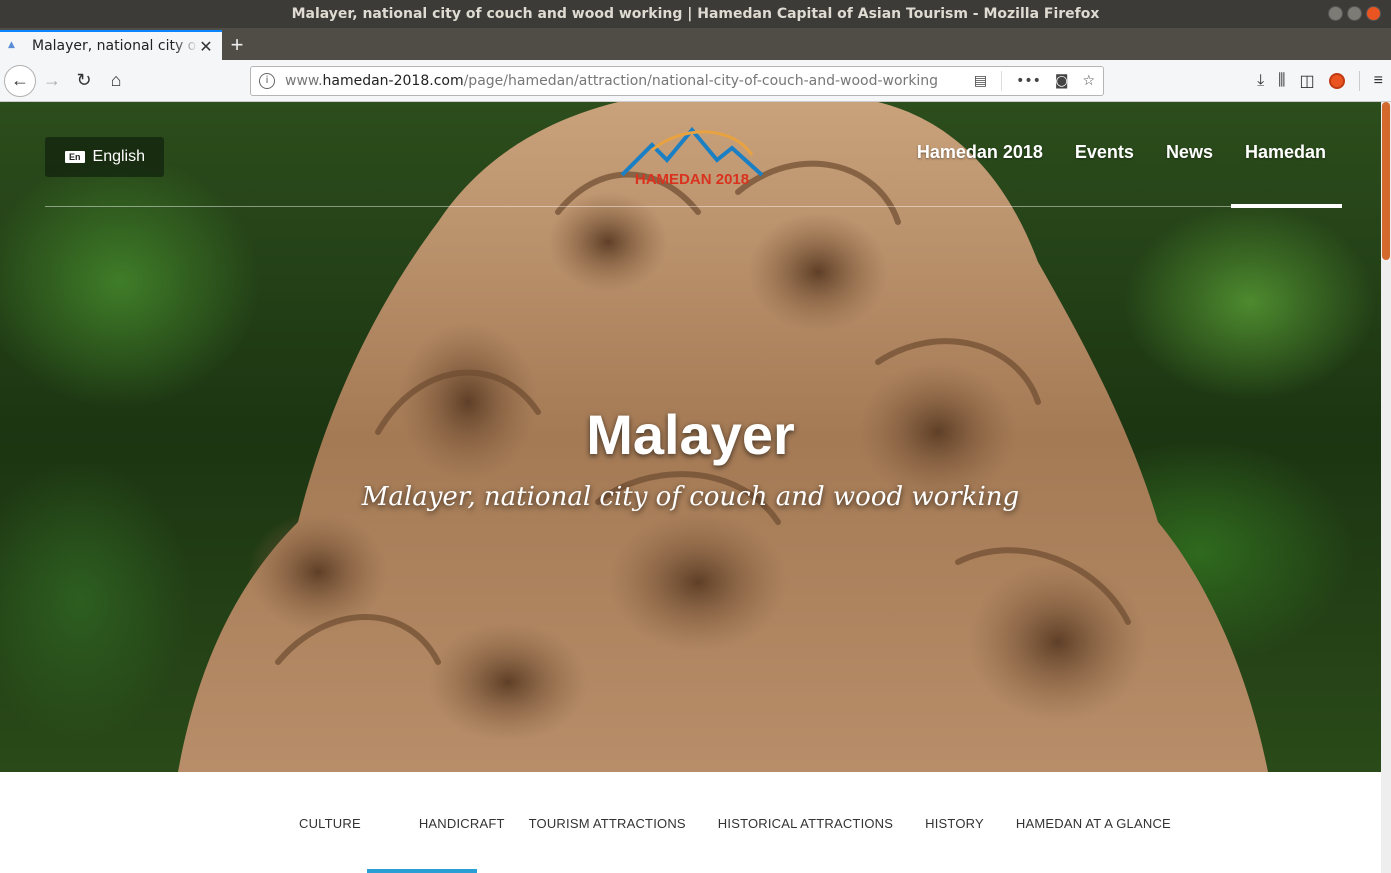  Describe the element at coordinates (609, 823) in the screenshot. I see `subnav-tourism-attractions: TOURISM ATTRACTIONS` at that location.